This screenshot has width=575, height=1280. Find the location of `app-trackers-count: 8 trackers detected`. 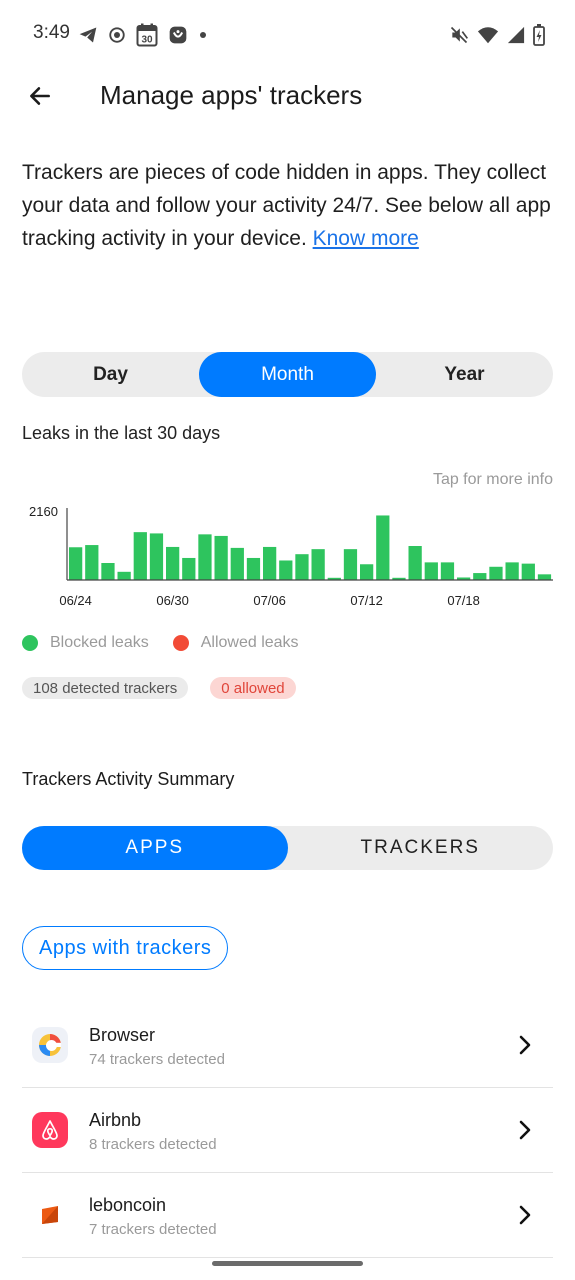

app-trackers-count: 8 trackers detected is located at coordinates (153, 1144).